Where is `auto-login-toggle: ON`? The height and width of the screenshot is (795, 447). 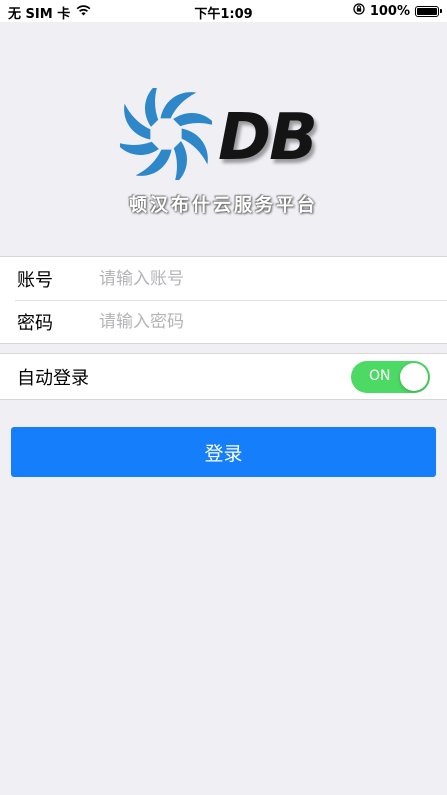 auto-login-toggle: ON is located at coordinates (390, 376).